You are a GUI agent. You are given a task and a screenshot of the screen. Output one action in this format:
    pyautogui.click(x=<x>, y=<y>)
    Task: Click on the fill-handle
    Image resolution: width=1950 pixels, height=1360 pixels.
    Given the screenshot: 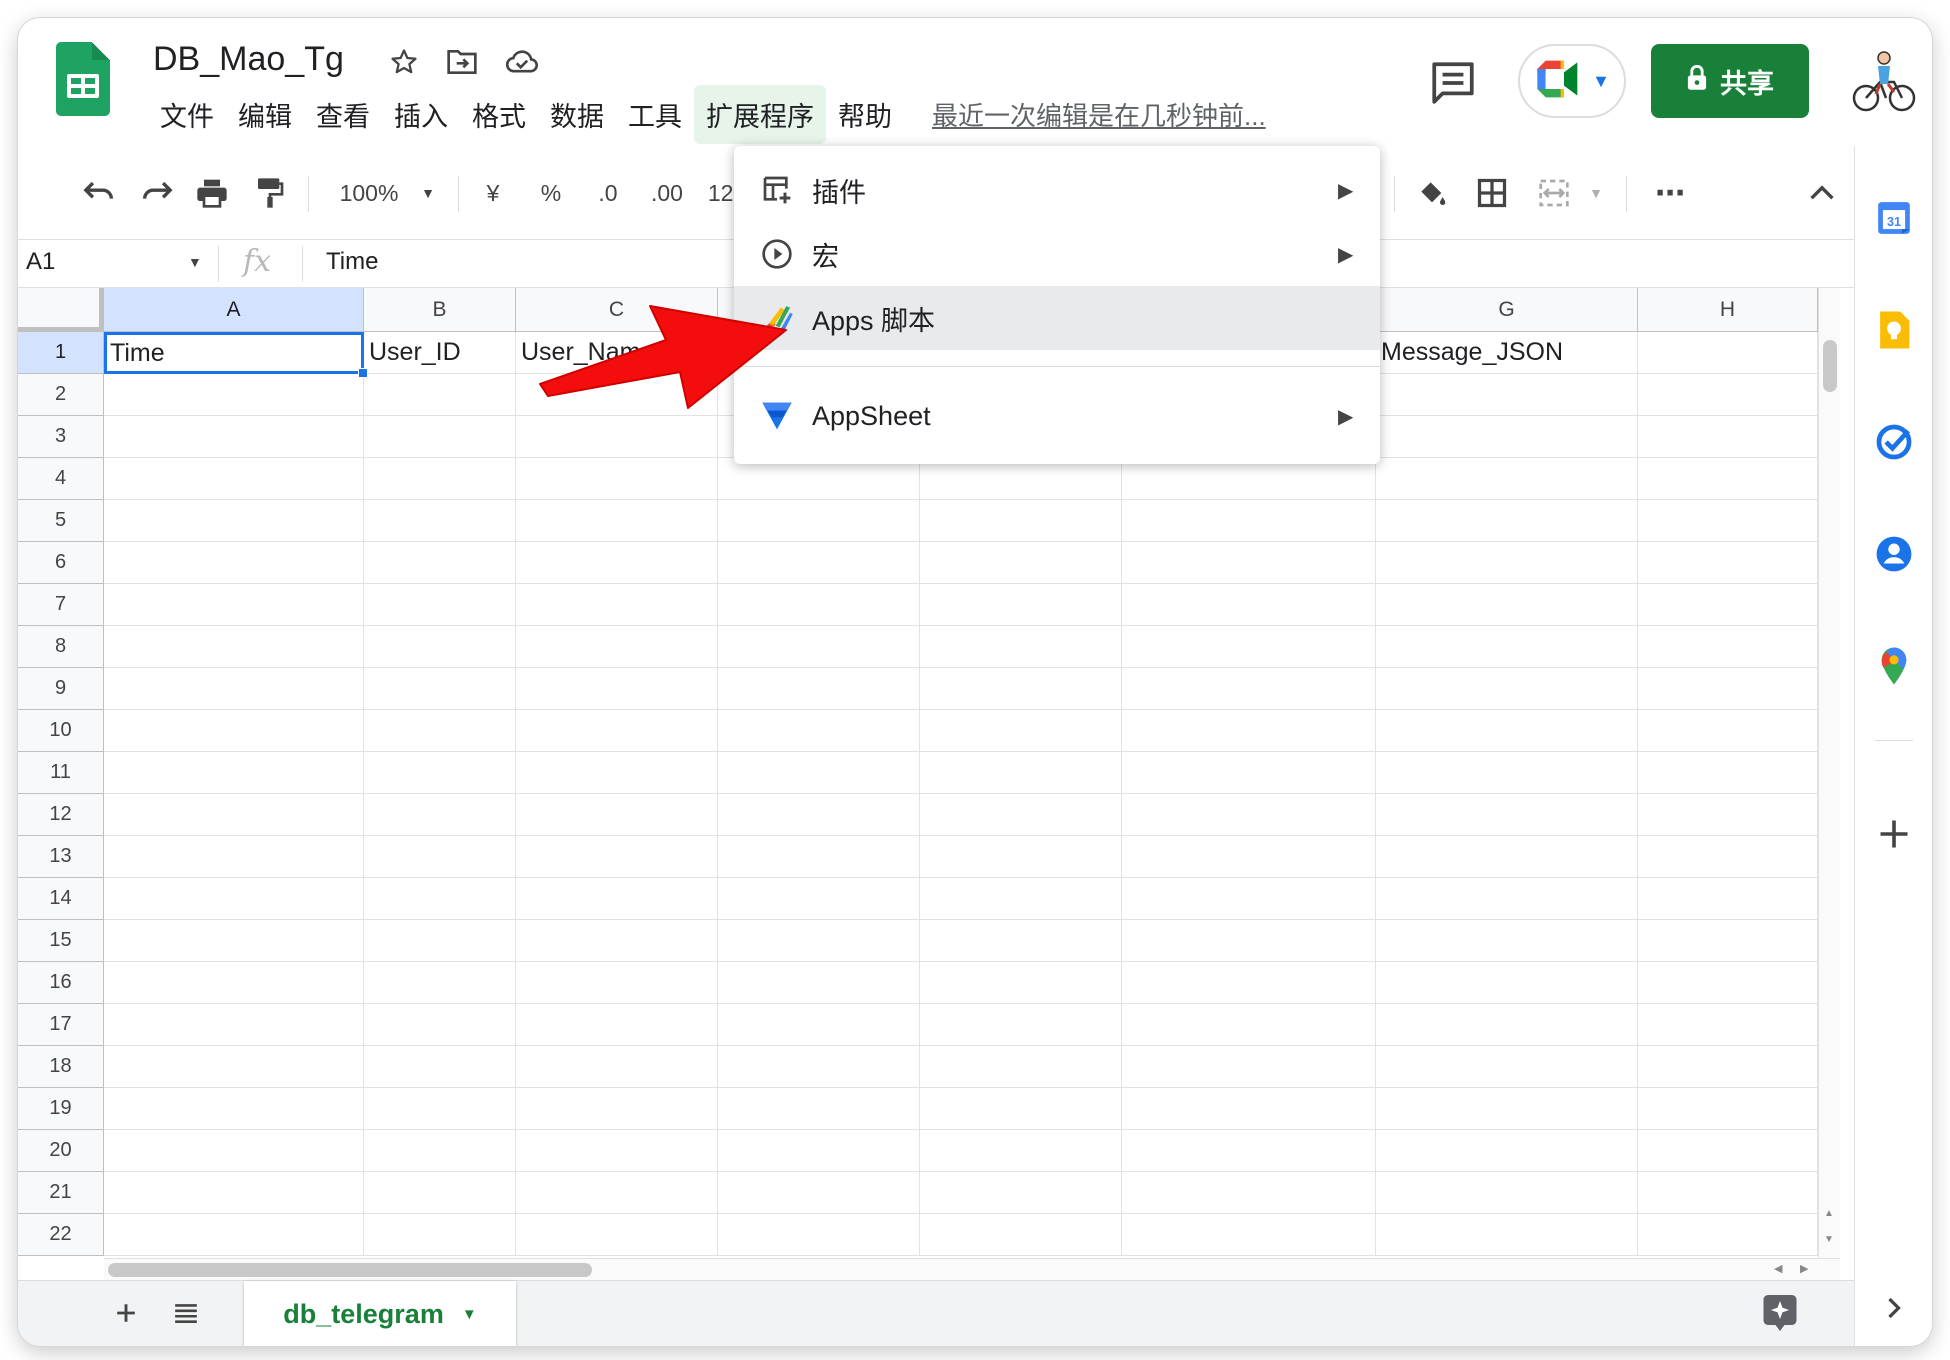 What is the action you would take?
    pyautogui.click(x=363, y=373)
    